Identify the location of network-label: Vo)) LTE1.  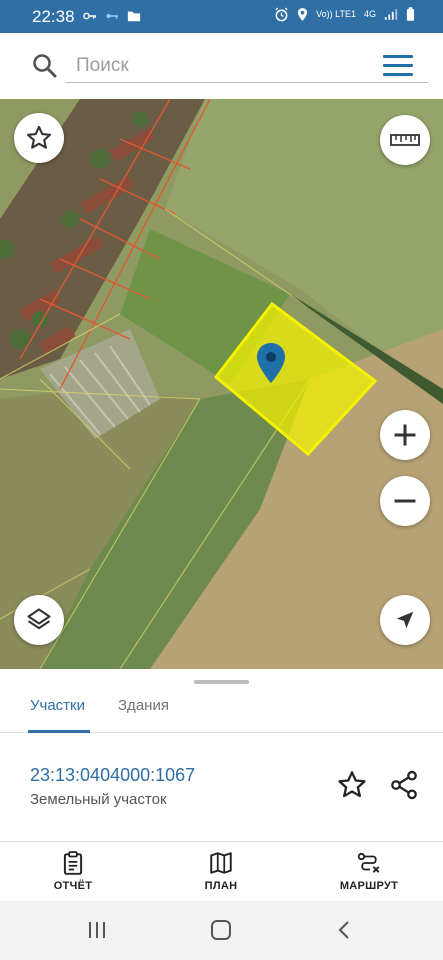
(336, 14).